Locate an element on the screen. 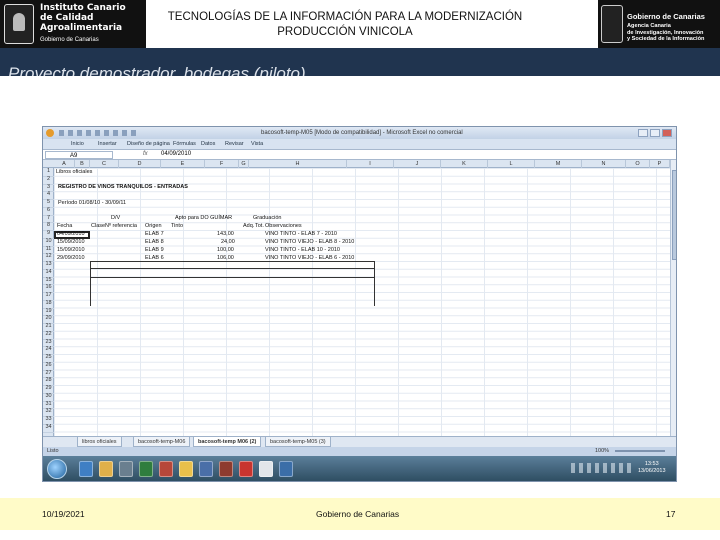 This screenshot has height=540, width=720. cell-doc: D/V is located at coordinates (115, 218).